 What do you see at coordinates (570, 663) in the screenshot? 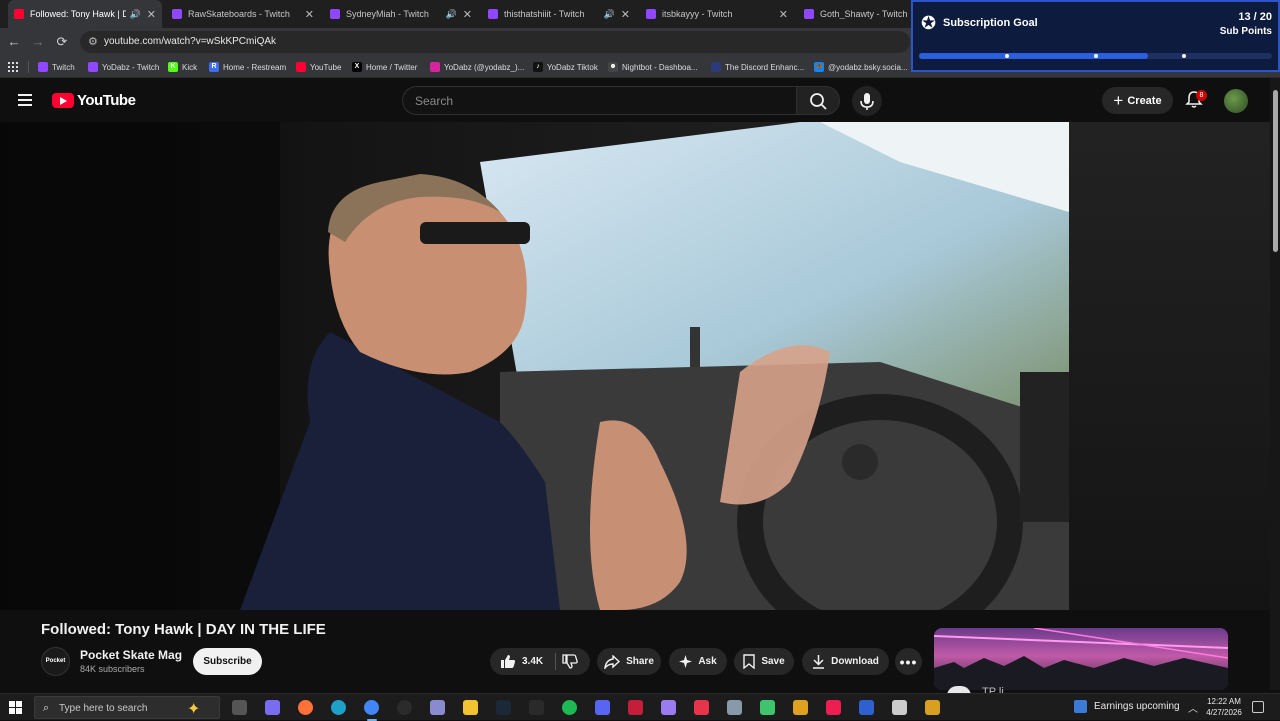
I see `thumbs-down-icon` at bounding box center [570, 663].